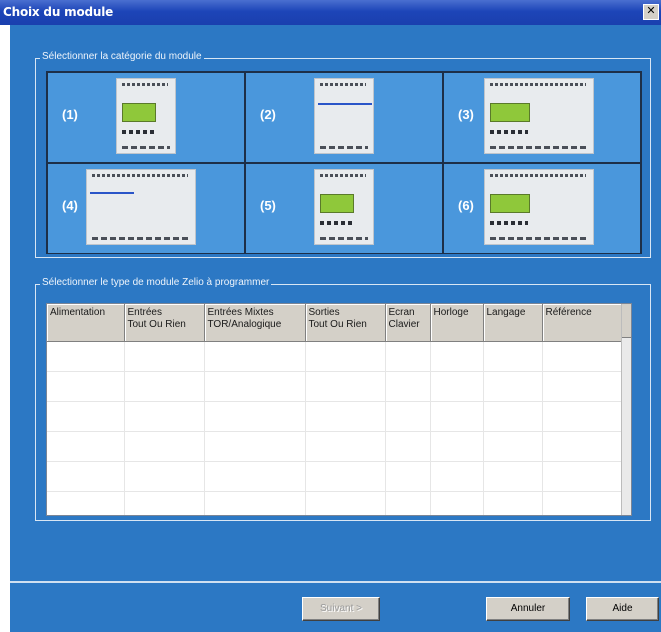 The height and width of the screenshot is (632, 661). I want to click on category-group-legend: Sélectionner la catégorie du module, so click(122, 56).